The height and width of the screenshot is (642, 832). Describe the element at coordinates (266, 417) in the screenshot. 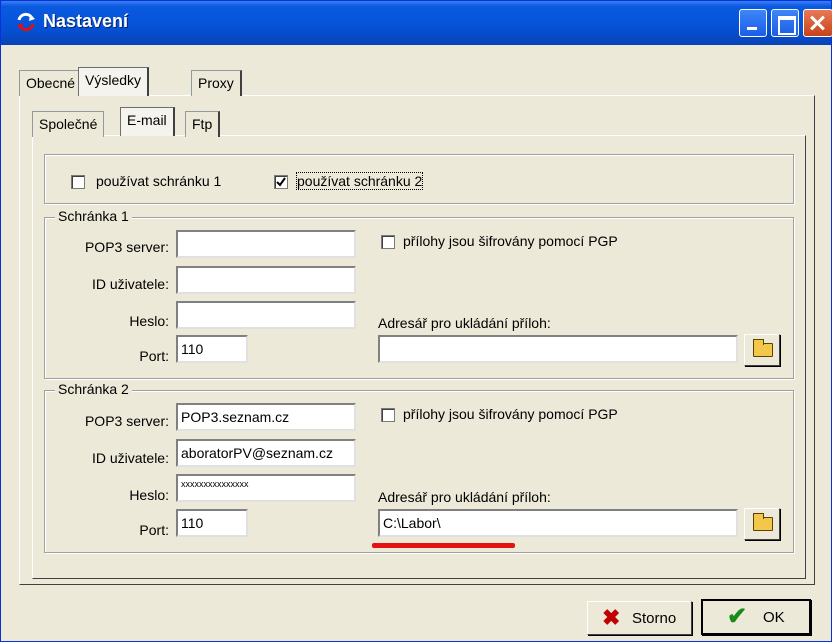

I see `mailbox2-pop3-input: POP3.seznam.cz` at that location.